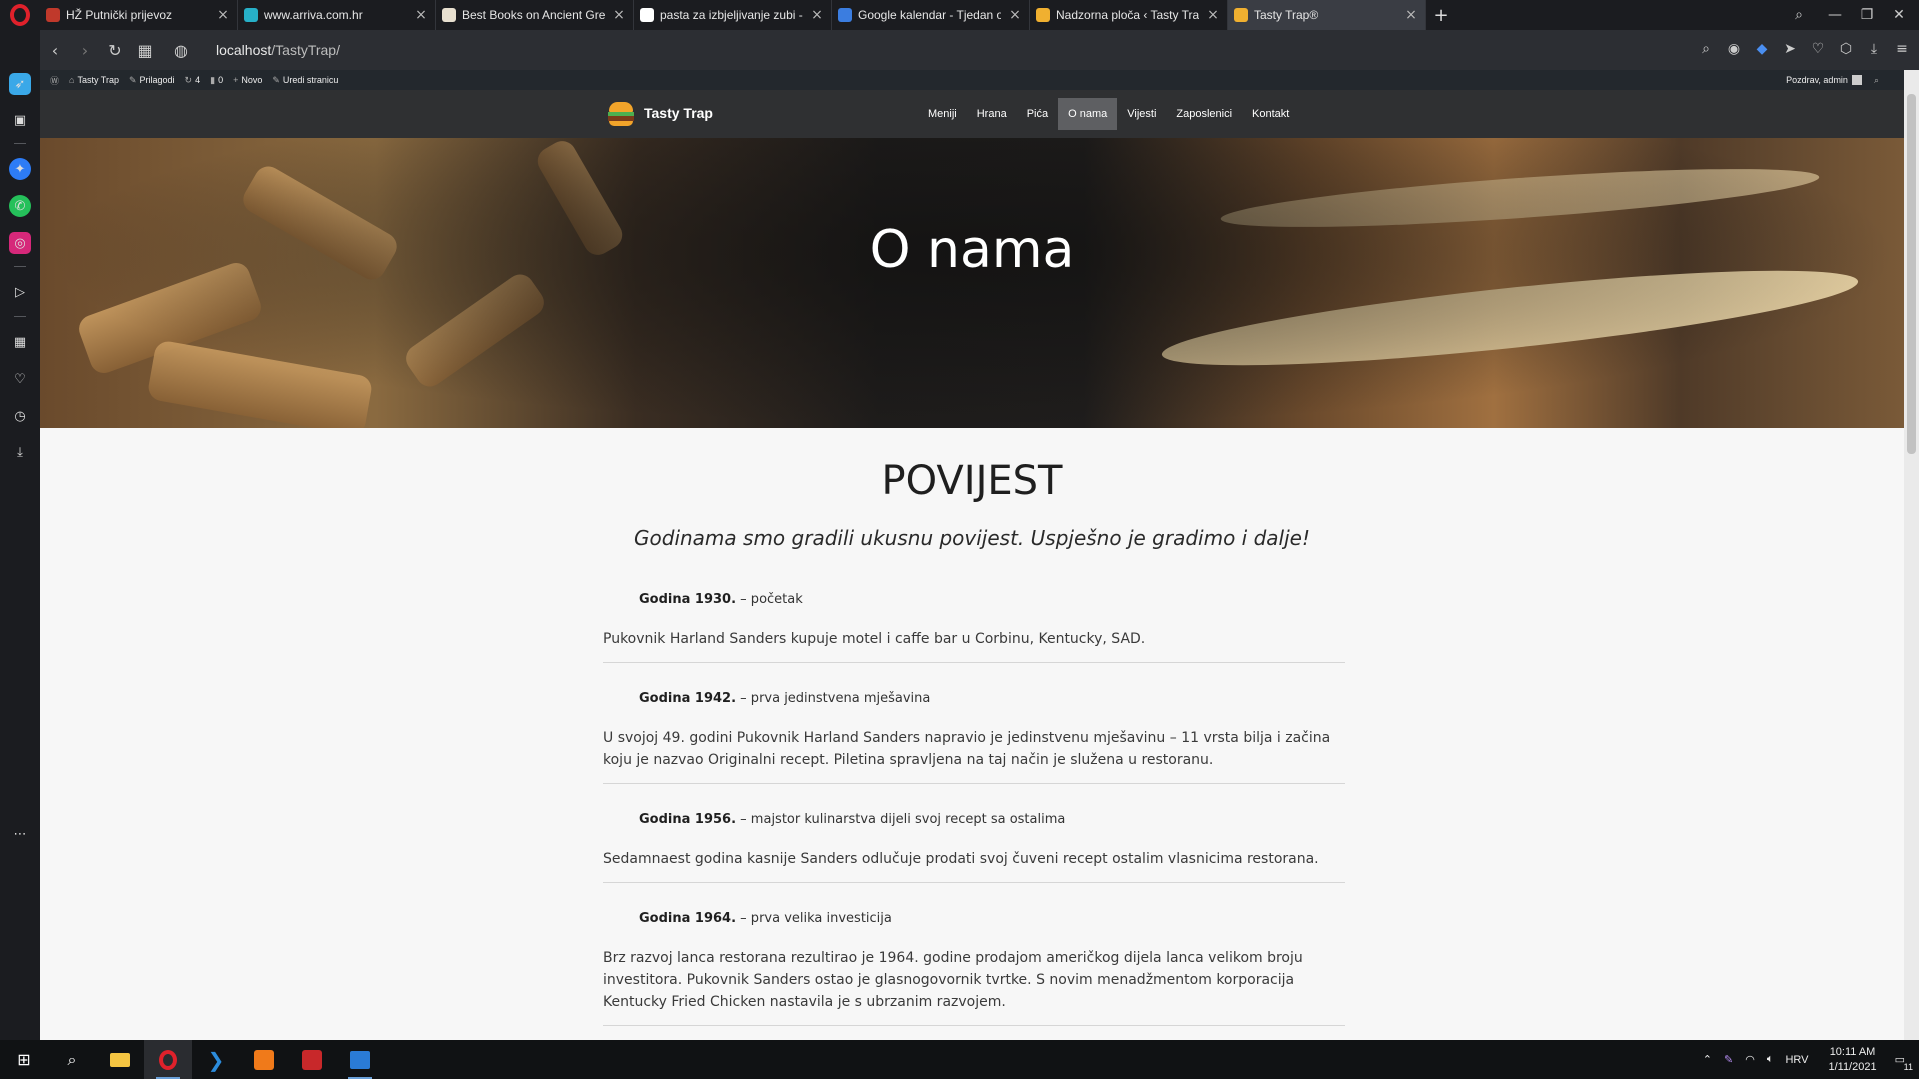 The image size is (1919, 1079). I want to click on browser-tab: pasta za izbjeljivanje zubi - ×, so click(733, 15).